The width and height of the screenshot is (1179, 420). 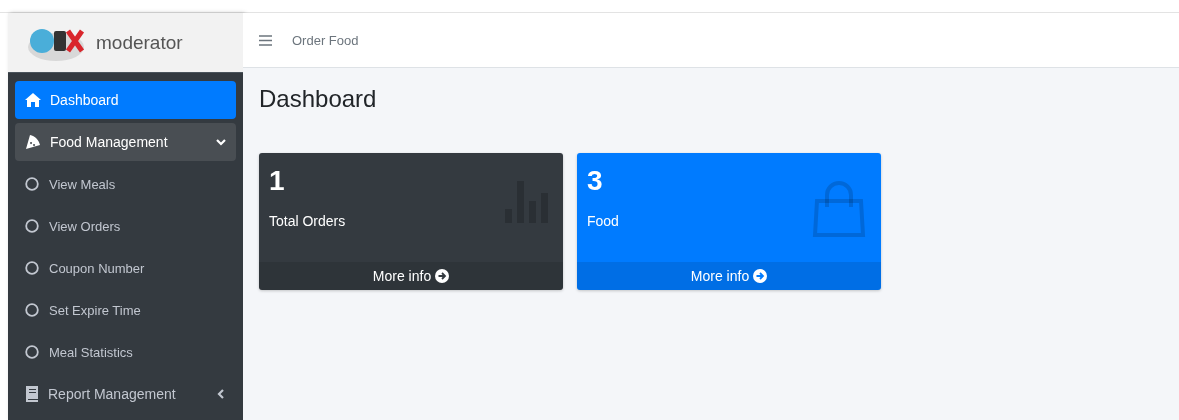 I want to click on stat-label: Food, so click(x=603, y=221).